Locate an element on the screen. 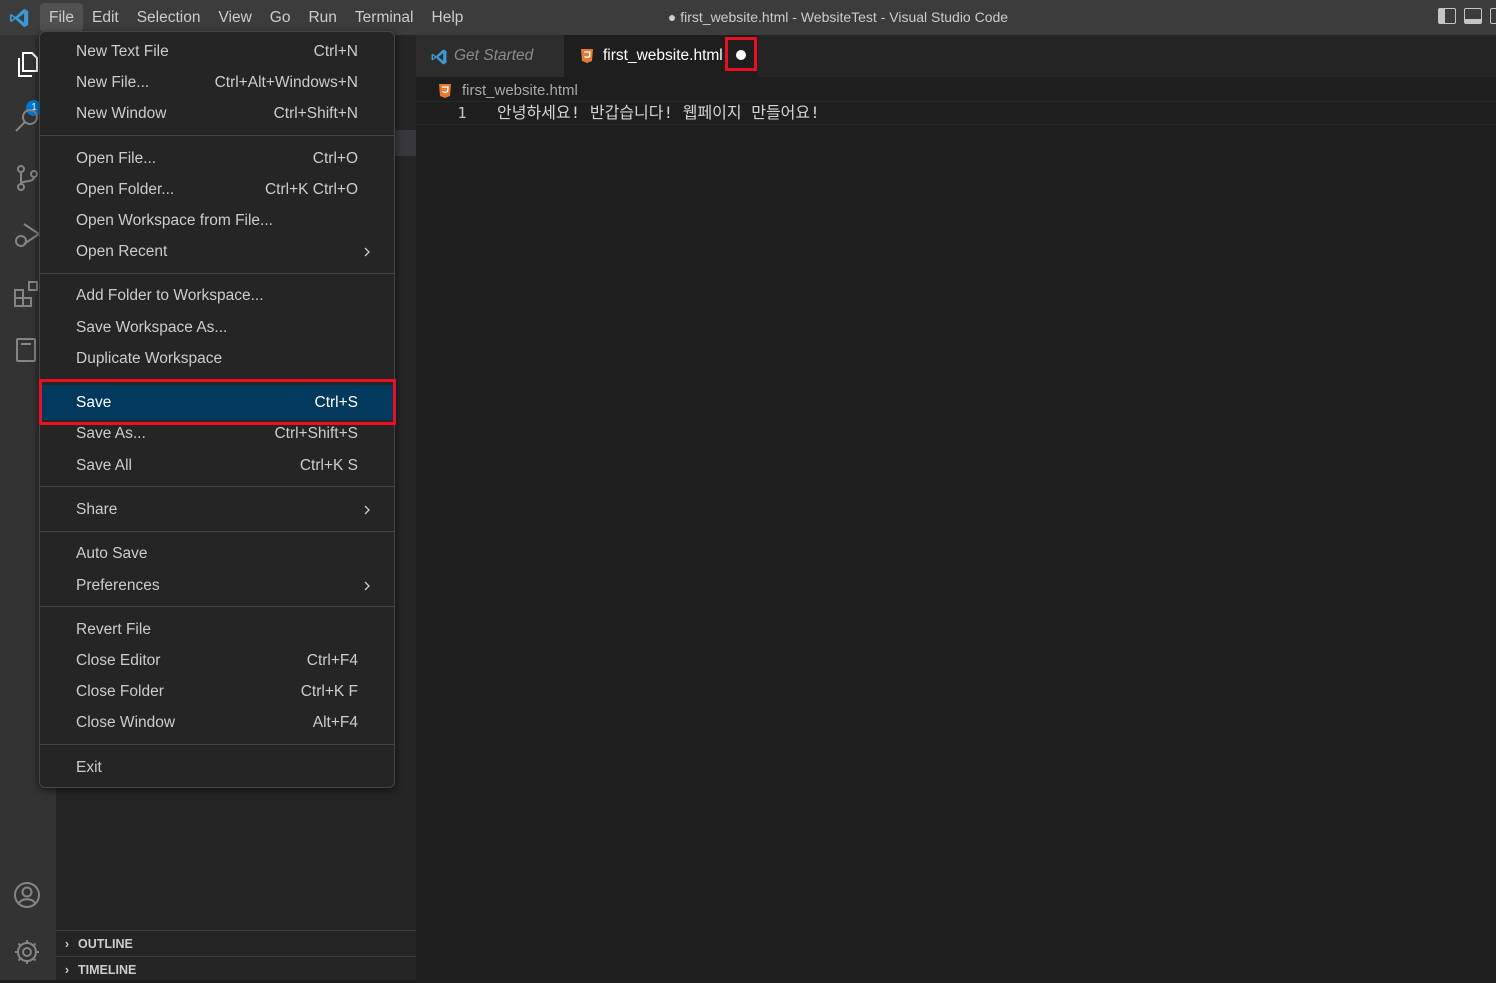 The height and width of the screenshot is (983, 1496). menu-duplicate-workspace: Duplicate Workspace is located at coordinates (217, 359).